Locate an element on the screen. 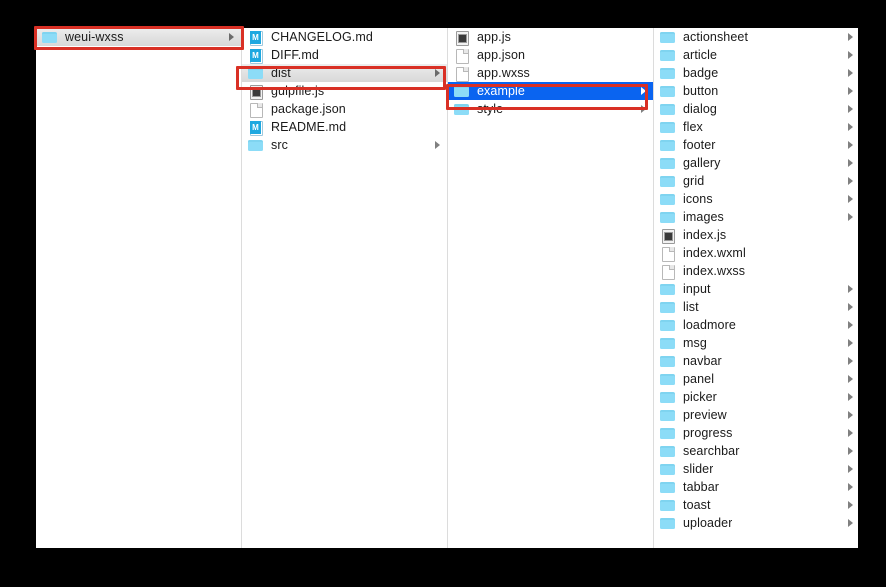 The height and width of the screenshot is (587, 886). file-row: picker is located at coordinates (756, 397).